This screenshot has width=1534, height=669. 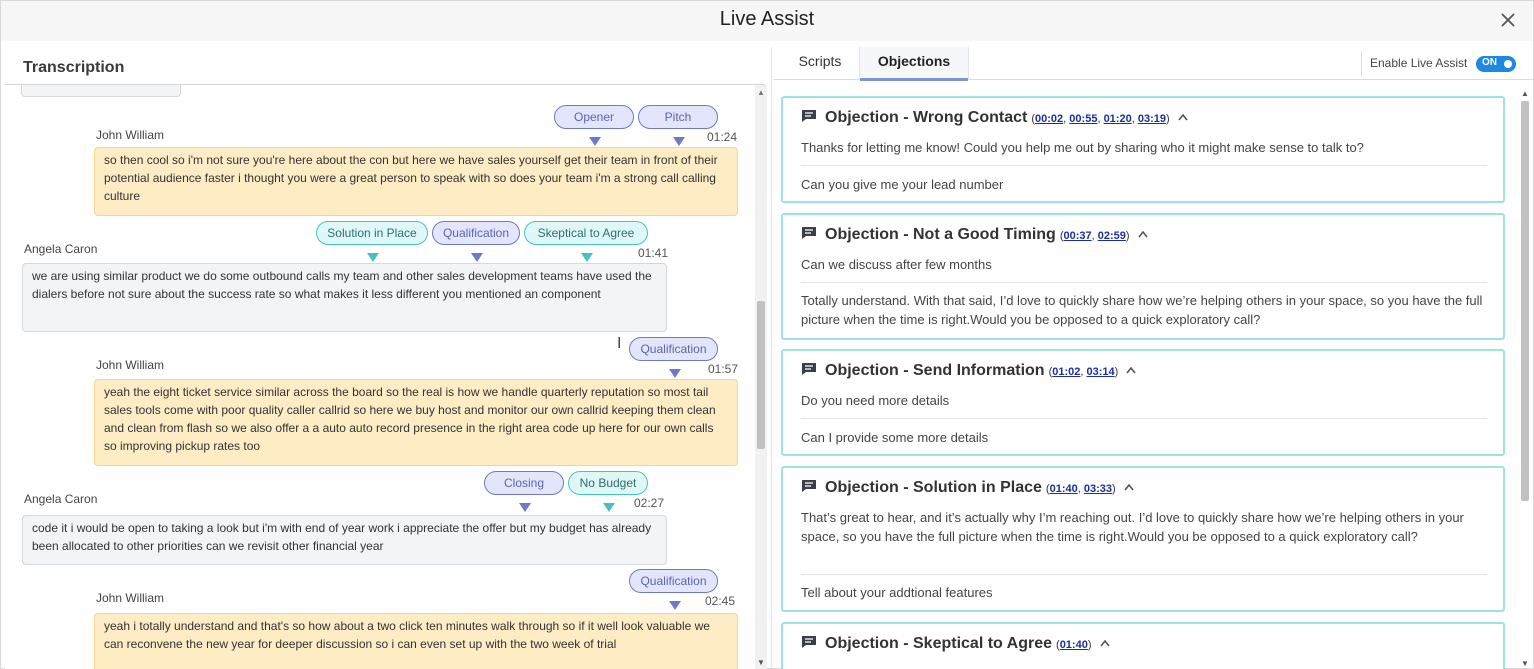 I want to click on objection-answer: Can we discuss after few months, so click(x=896, y=264).